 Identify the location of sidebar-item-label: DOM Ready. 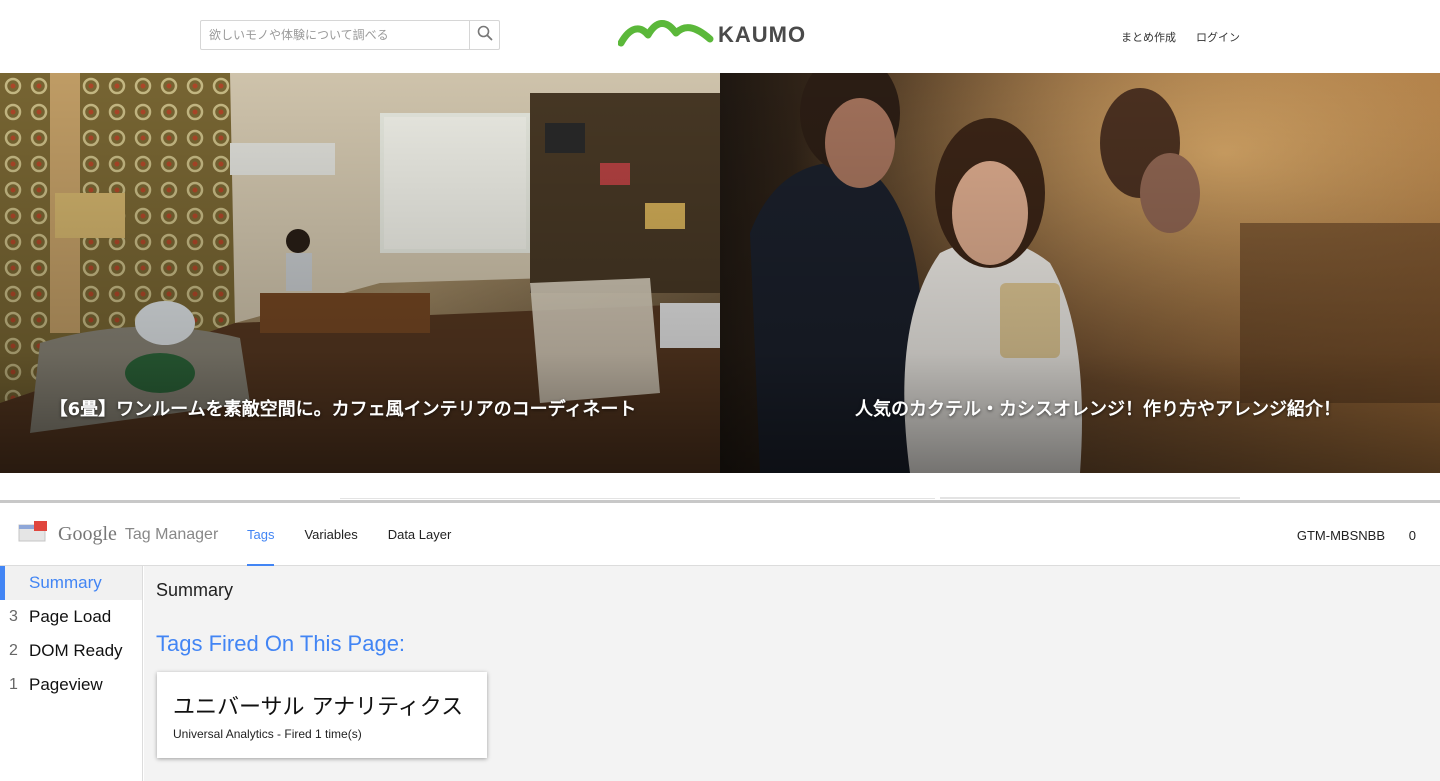
(76, 650).